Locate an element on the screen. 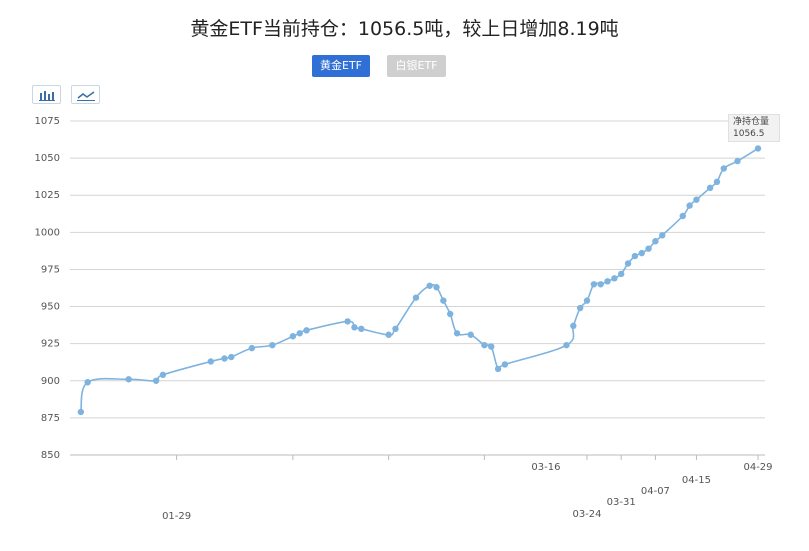 The height and width of the screenshot is (551, 809). x-tick-label: 03-16 is located at coordinates (545, 467).